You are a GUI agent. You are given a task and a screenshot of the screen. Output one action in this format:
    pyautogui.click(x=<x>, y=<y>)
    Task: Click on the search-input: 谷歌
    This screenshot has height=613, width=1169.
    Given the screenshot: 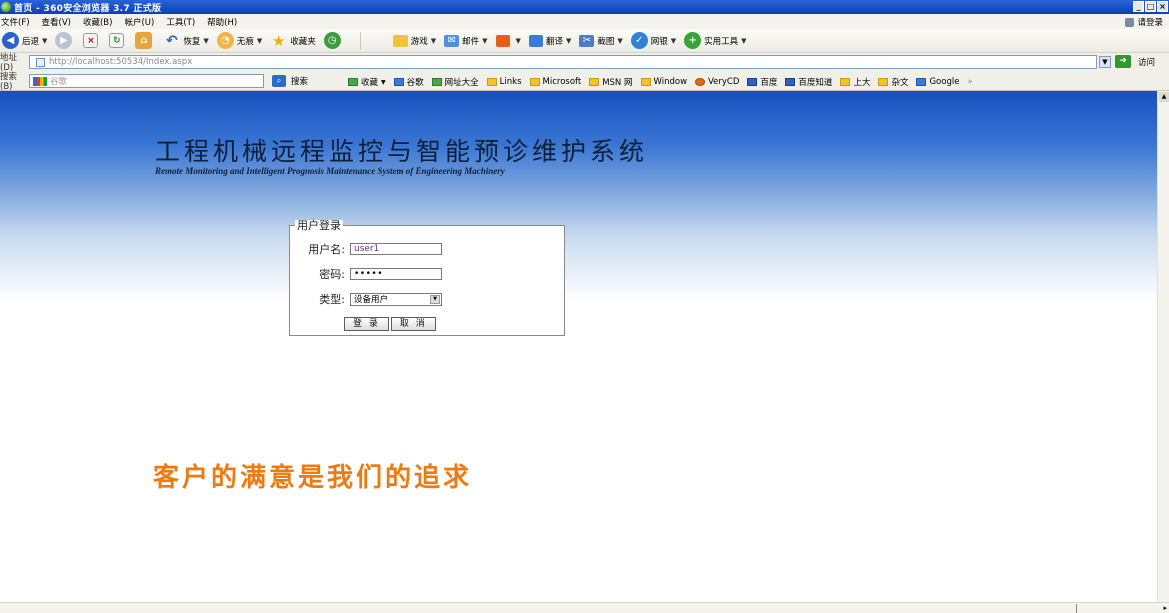 What is the action you would take?
    pyautogui.click(x=146, y=81)
    